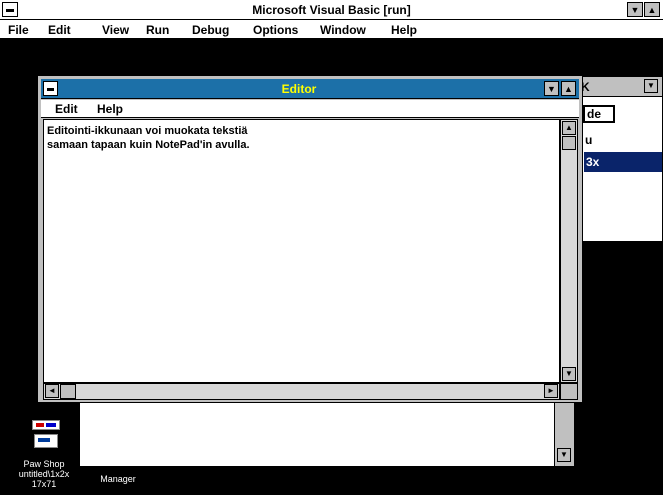 Image resolution: width=663 pixels, height=495 pixels. Describe the element at coordinates (585, 87) in the screenshot. I see `toolbox-top-label: K` at that location.